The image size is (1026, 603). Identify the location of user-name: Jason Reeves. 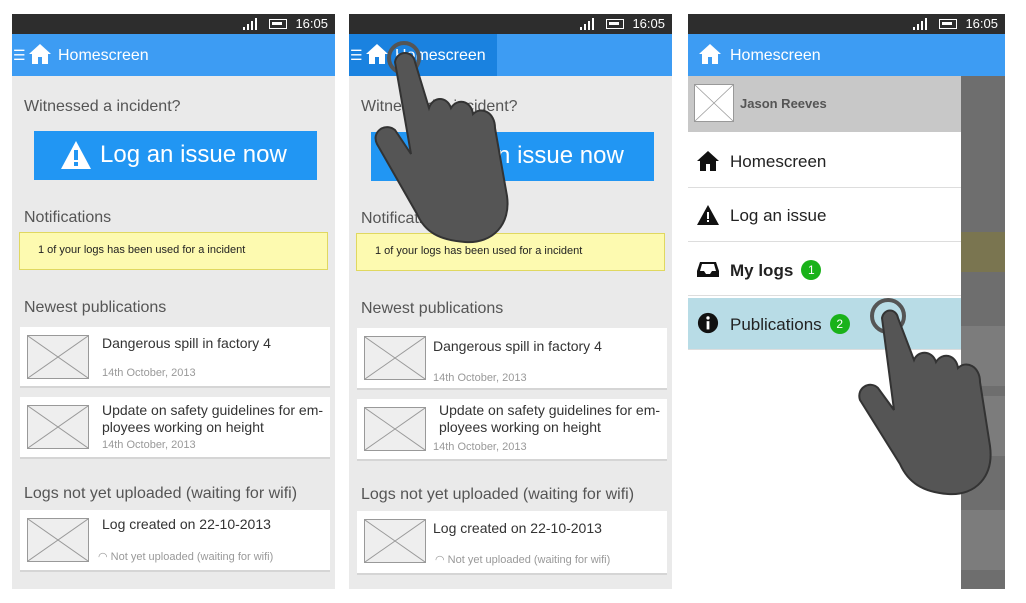
(783, 103).